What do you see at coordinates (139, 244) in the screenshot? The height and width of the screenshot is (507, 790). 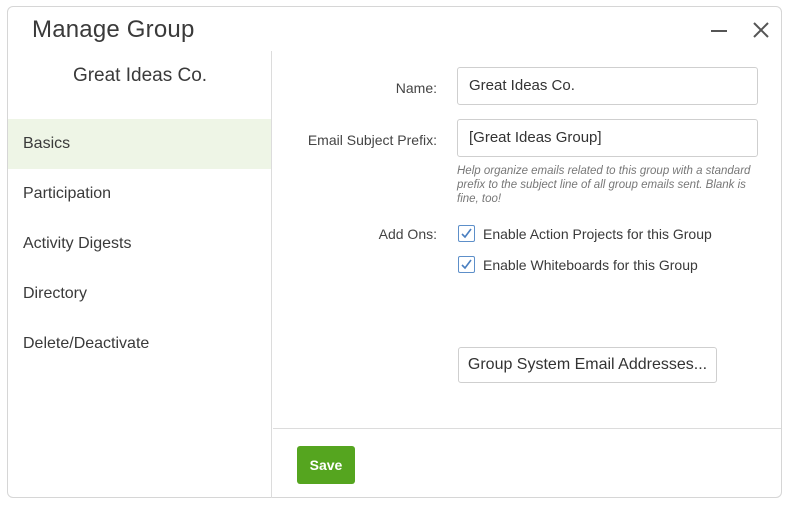 I see `sidebar-item-activity-digests: Activity Digests` at bounding box center [139, 244].